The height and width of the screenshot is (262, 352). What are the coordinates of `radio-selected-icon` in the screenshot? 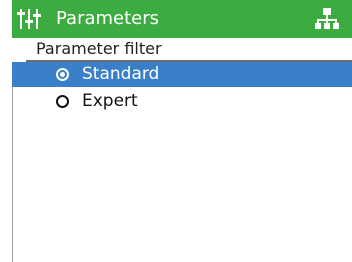 It's located at (62, 74).